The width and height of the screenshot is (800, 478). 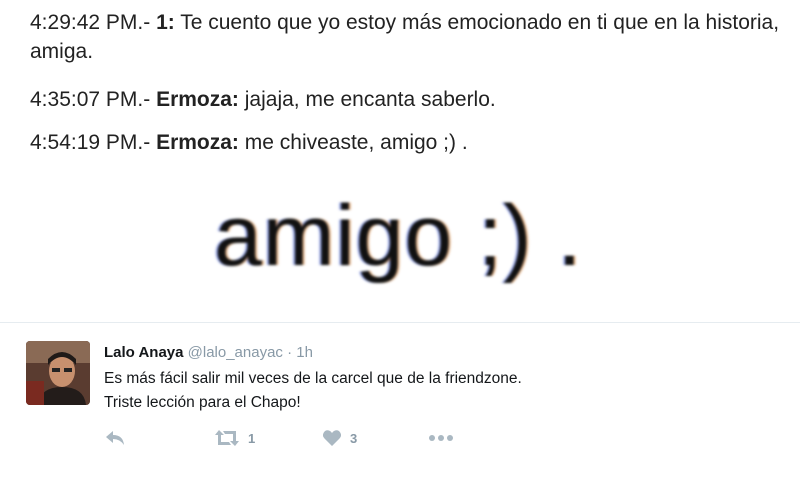 I want to click on retweet-button: 1, so click(x=234, y=438).